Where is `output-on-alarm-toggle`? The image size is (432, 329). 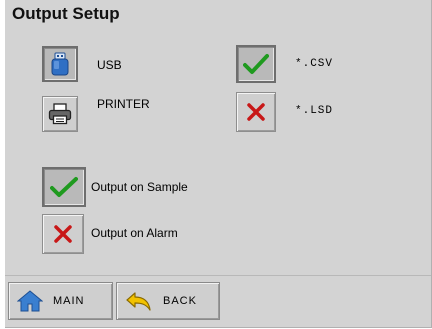 output-on-alarm-toggle is located at coordinates (63, 234).